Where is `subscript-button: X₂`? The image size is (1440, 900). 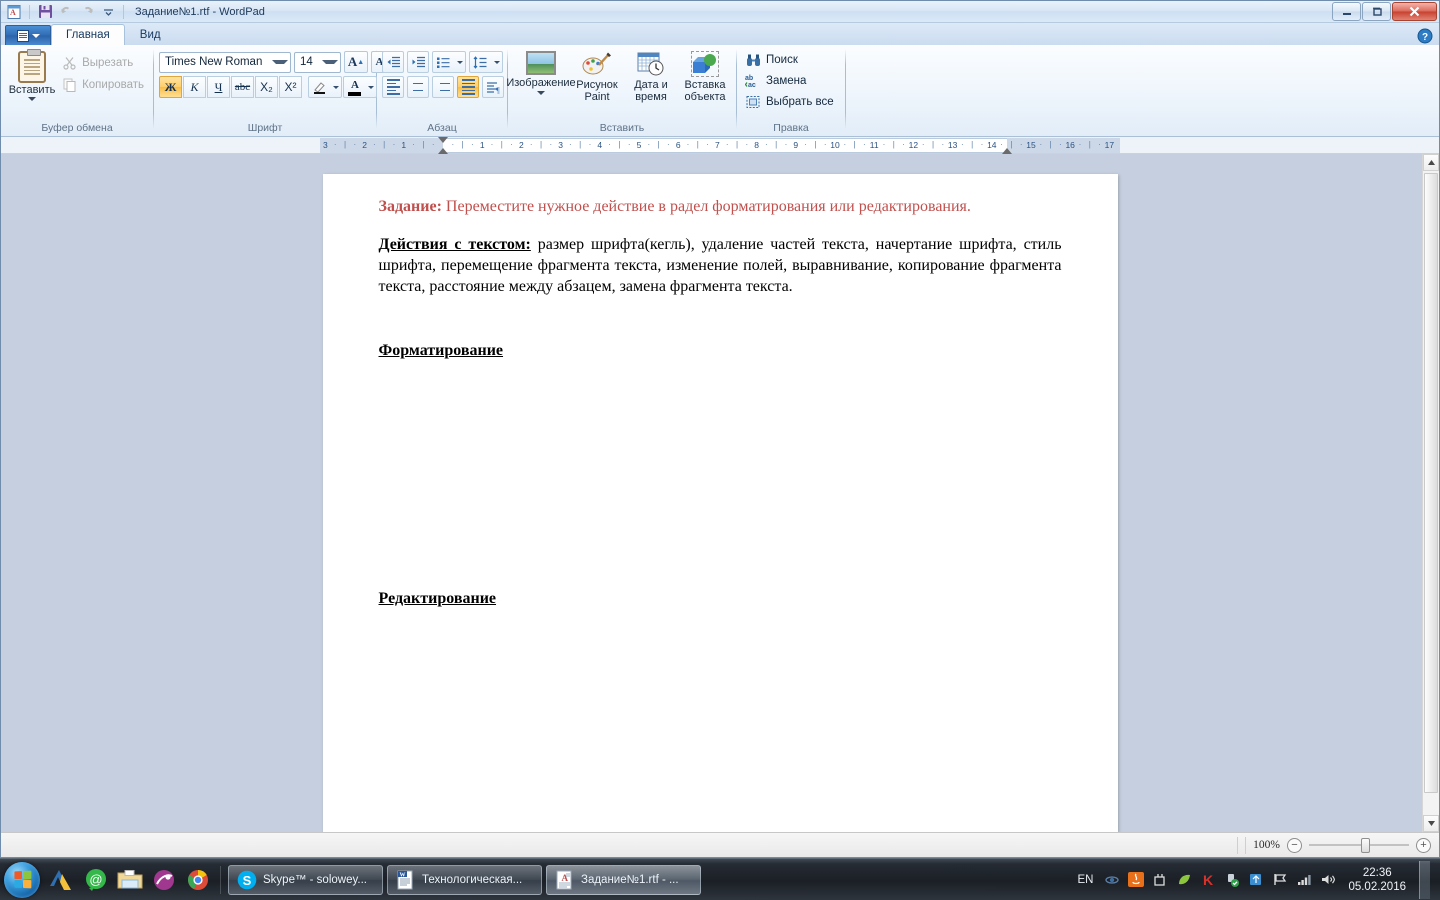 subscript-button: X₂ is located at coordinates (266, 87).